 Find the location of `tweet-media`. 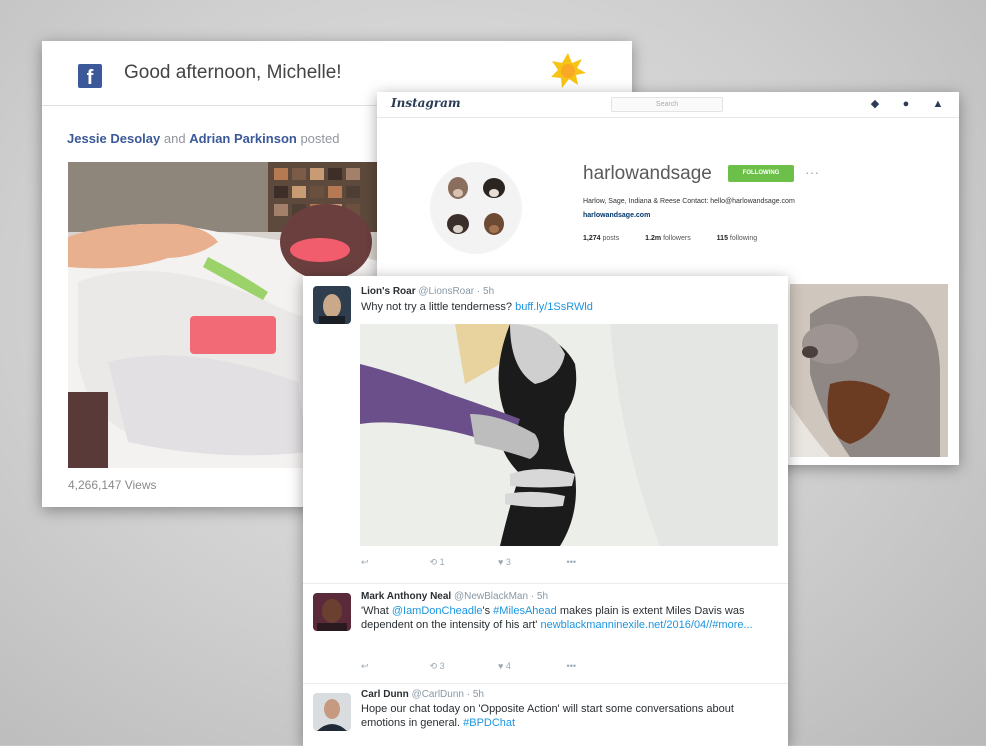

tweet-media is located at coordinates (569, 435).